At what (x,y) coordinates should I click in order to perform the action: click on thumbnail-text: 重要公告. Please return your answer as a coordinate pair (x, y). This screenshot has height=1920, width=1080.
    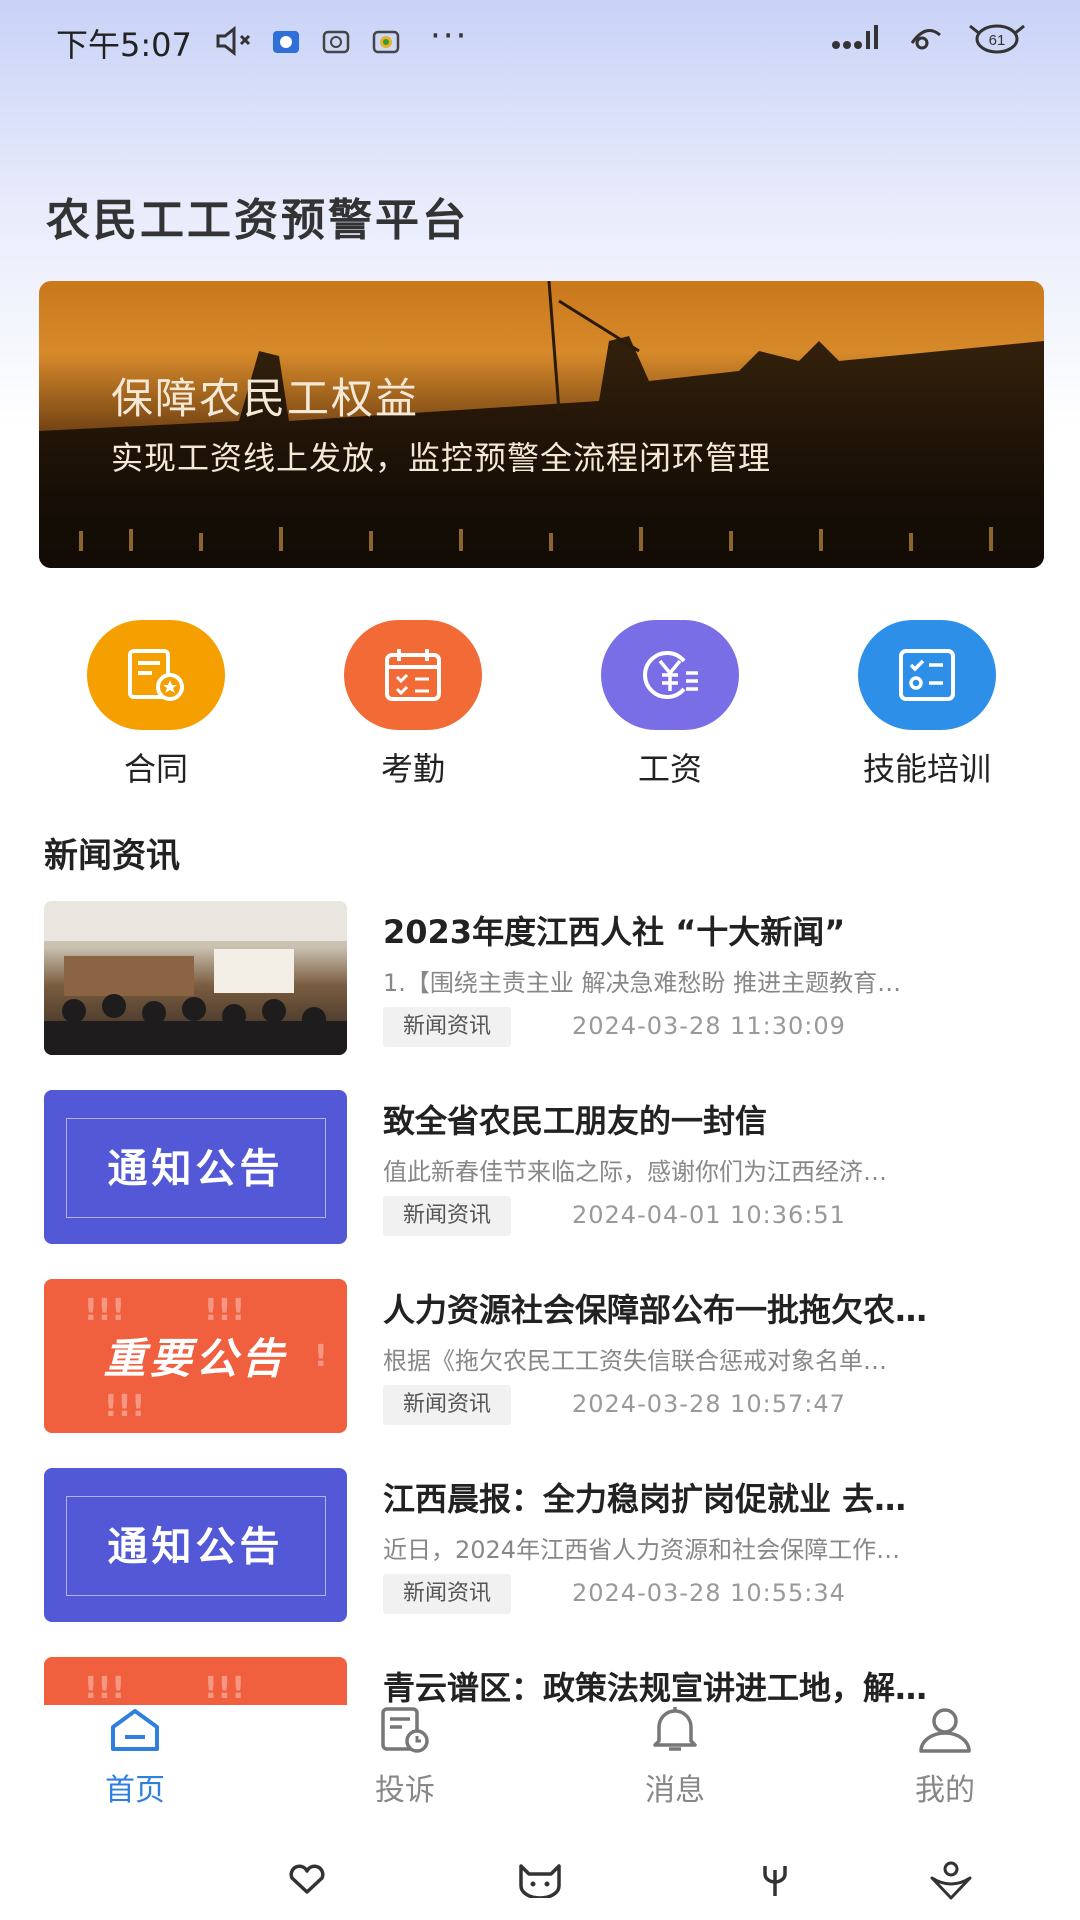
    Looking at the image, I should click on (195, 1358).